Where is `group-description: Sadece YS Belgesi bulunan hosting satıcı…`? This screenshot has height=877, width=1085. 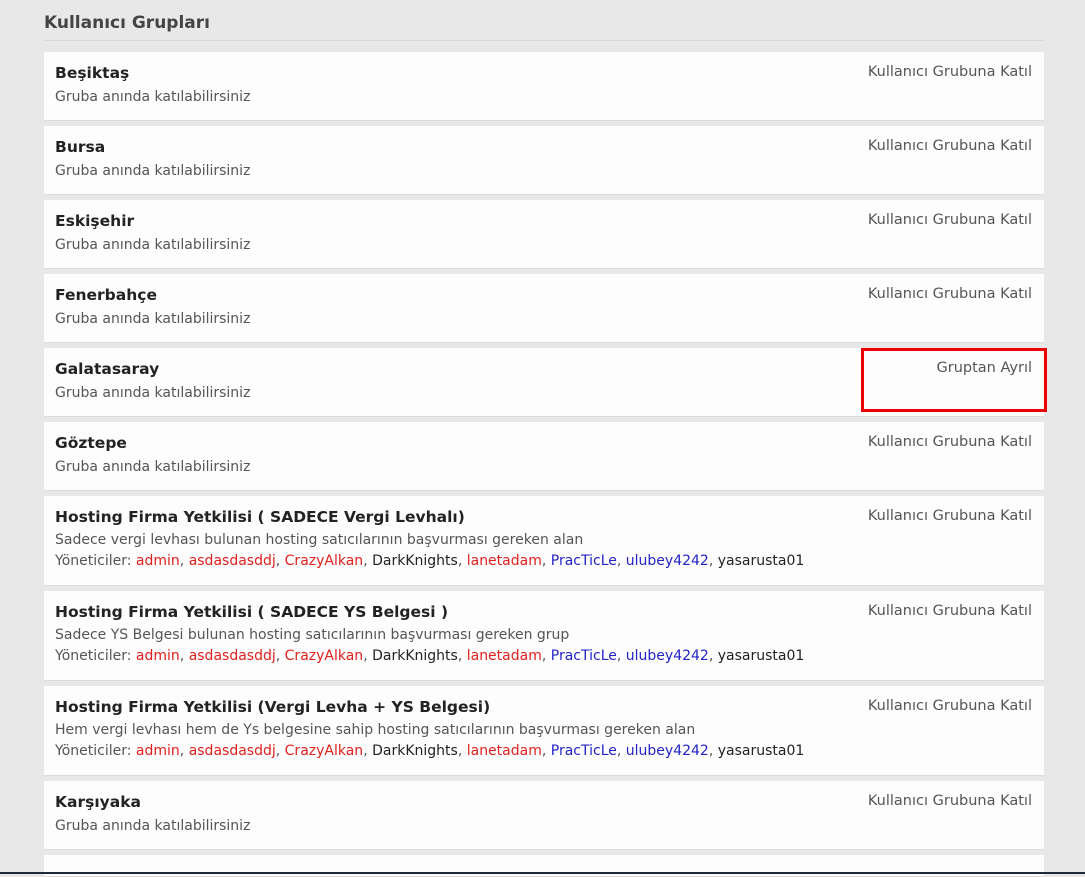
group-description: Sadece YS Belgesi bulunan hosting satıcı… is located at coordinates (312, 635).